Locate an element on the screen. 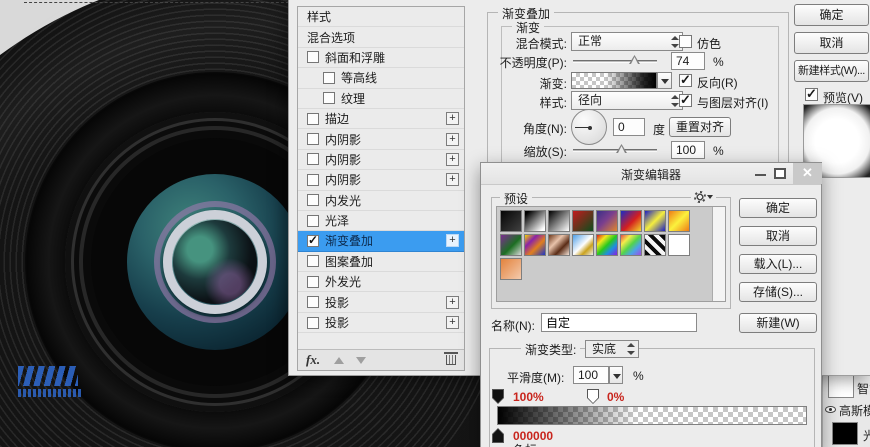  gradient-preset-black-white-stripes is located at coordinates (655, 245).